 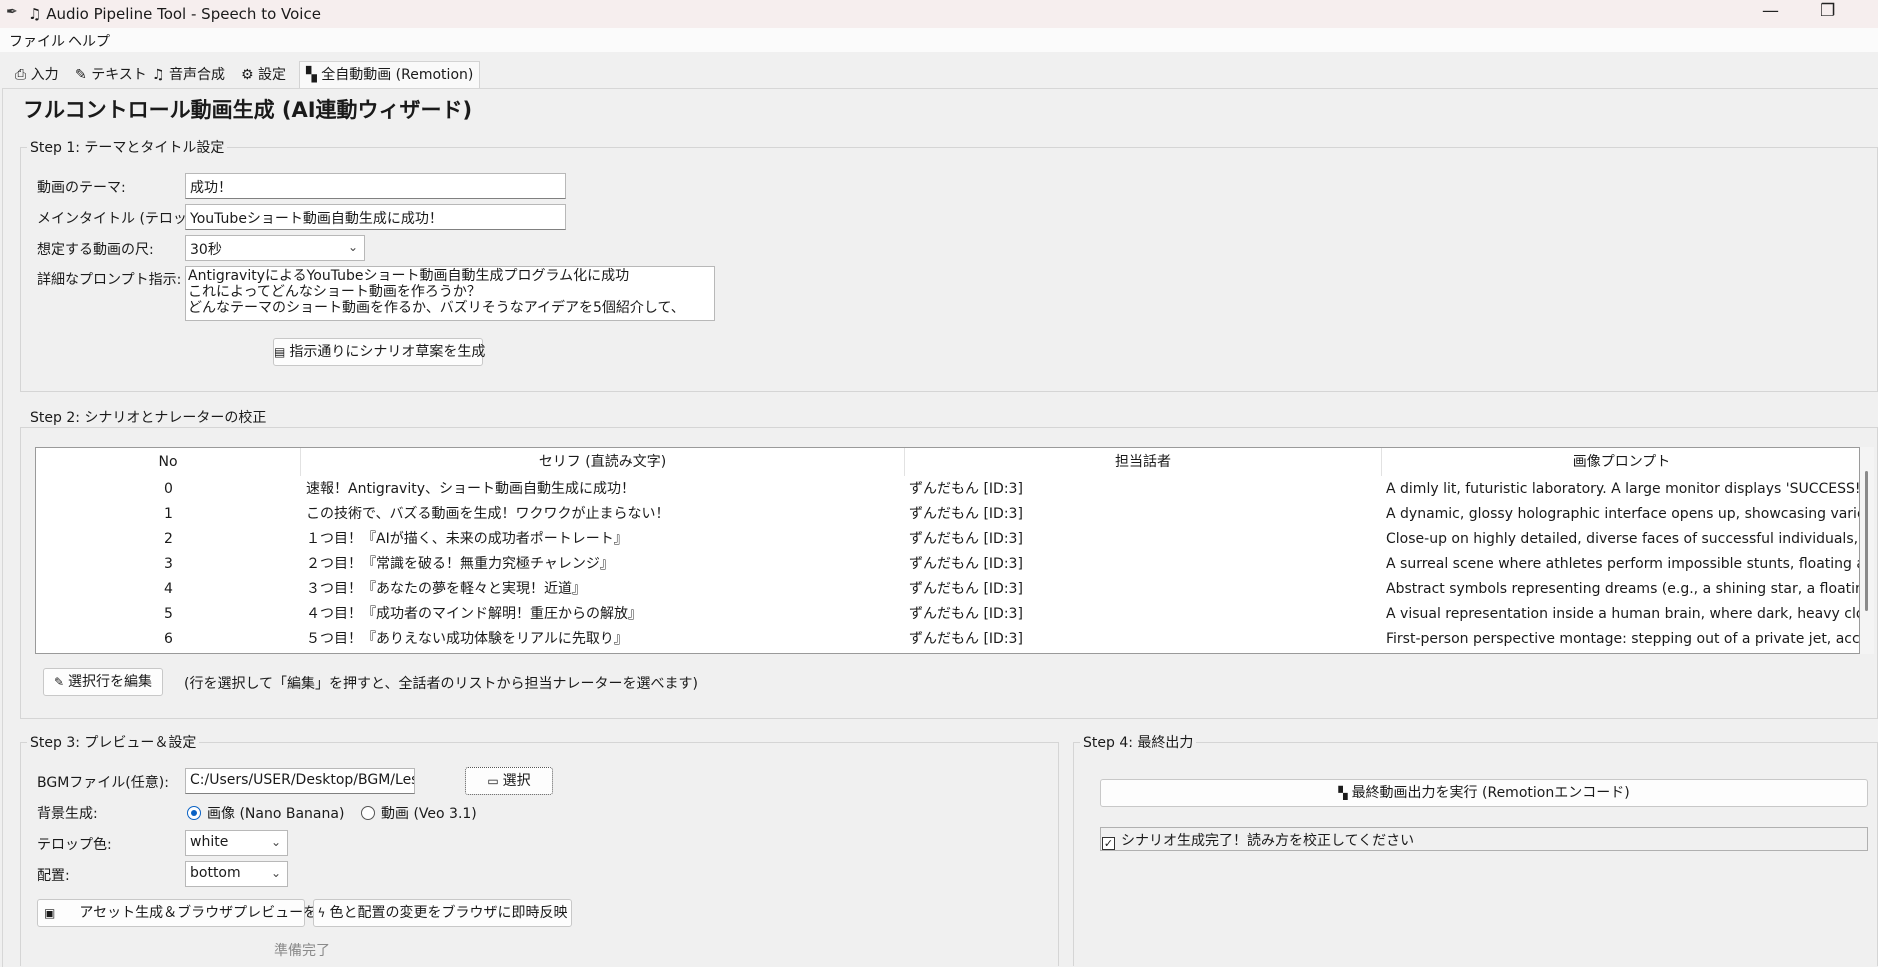 What do you see at coordinates (509, 781) in the screenshot?
I see `bgm-select-button: ▭ 選択` at bounding box center [509, 781].